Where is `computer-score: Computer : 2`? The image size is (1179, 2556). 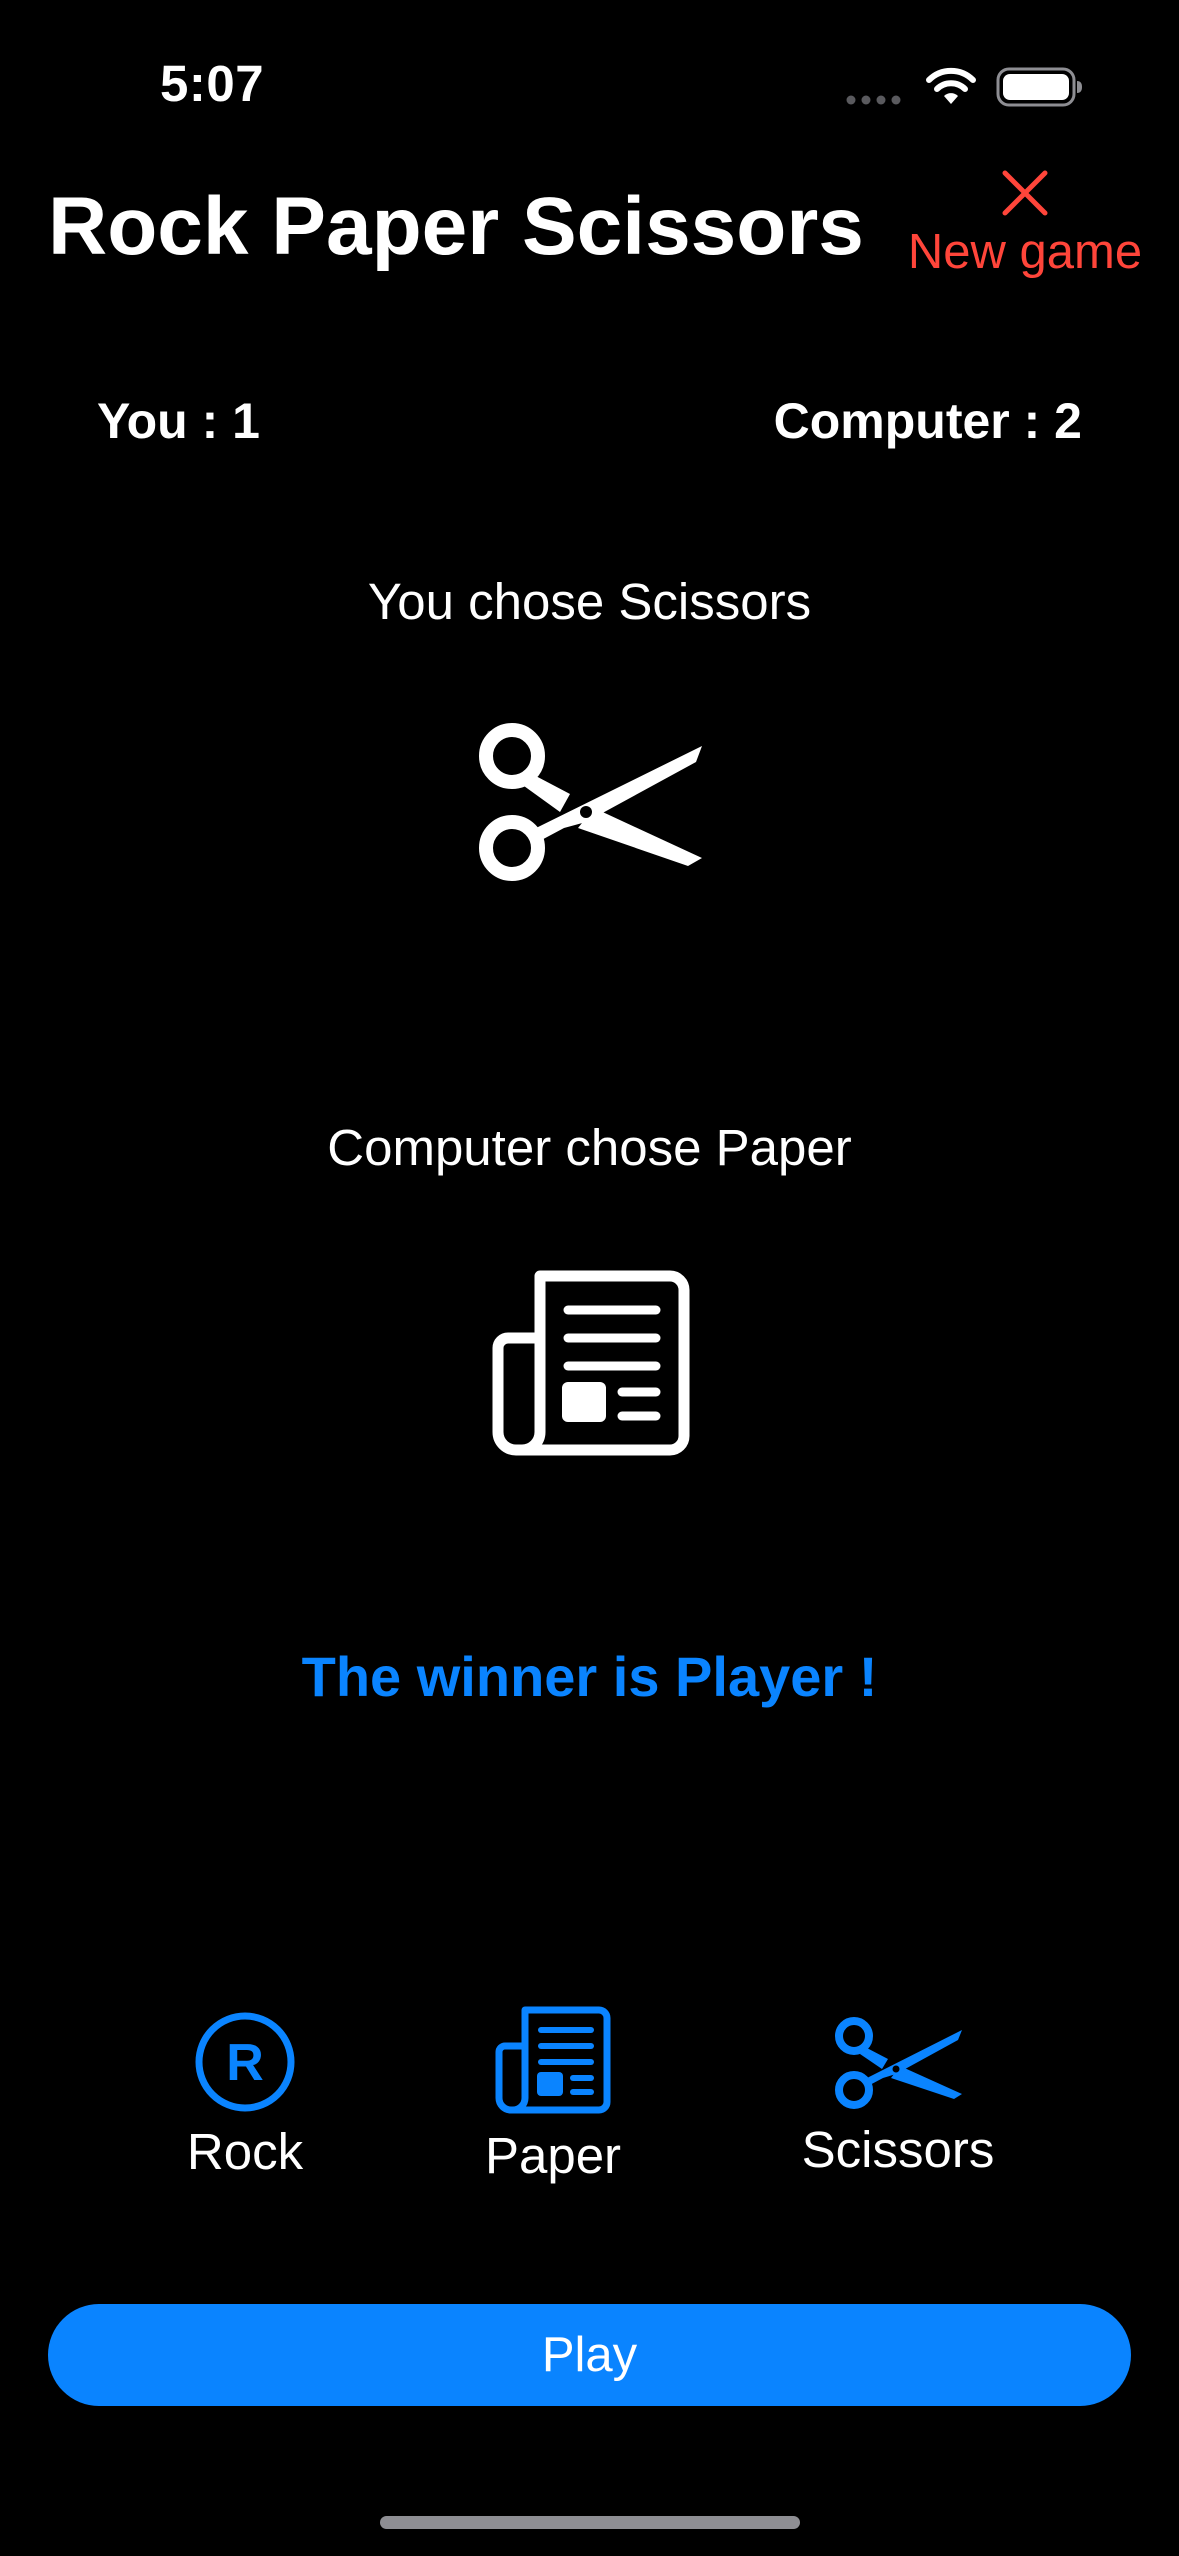 computer-score: Computer : 2 is located at coordinates (927, 421).